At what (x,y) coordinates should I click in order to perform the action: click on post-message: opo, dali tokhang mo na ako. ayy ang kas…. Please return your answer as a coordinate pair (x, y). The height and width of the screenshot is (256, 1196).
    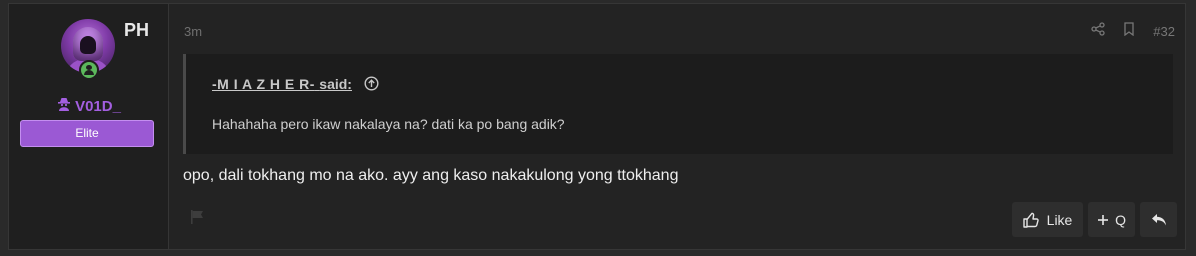
    Looking at the image, I should click on (431, 175).